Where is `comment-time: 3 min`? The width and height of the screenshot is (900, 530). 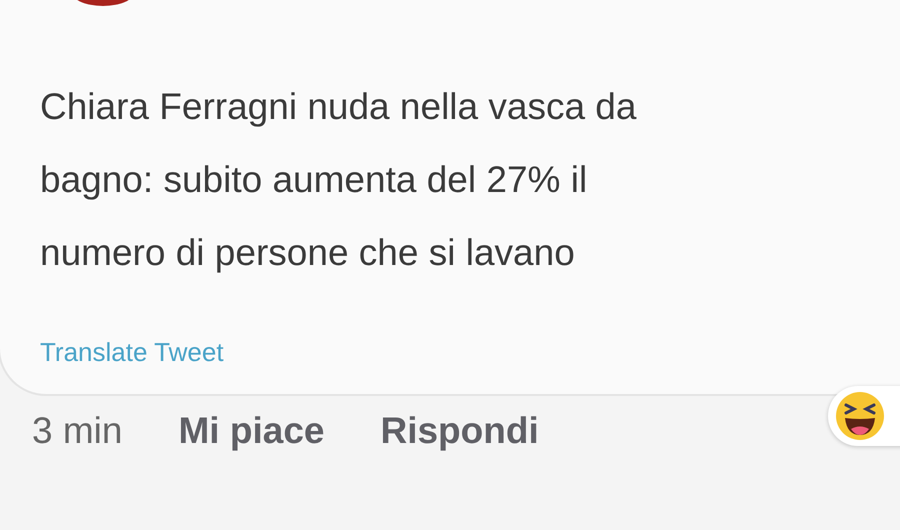
comment-time: 3 min is located at coordinates (77, 431).